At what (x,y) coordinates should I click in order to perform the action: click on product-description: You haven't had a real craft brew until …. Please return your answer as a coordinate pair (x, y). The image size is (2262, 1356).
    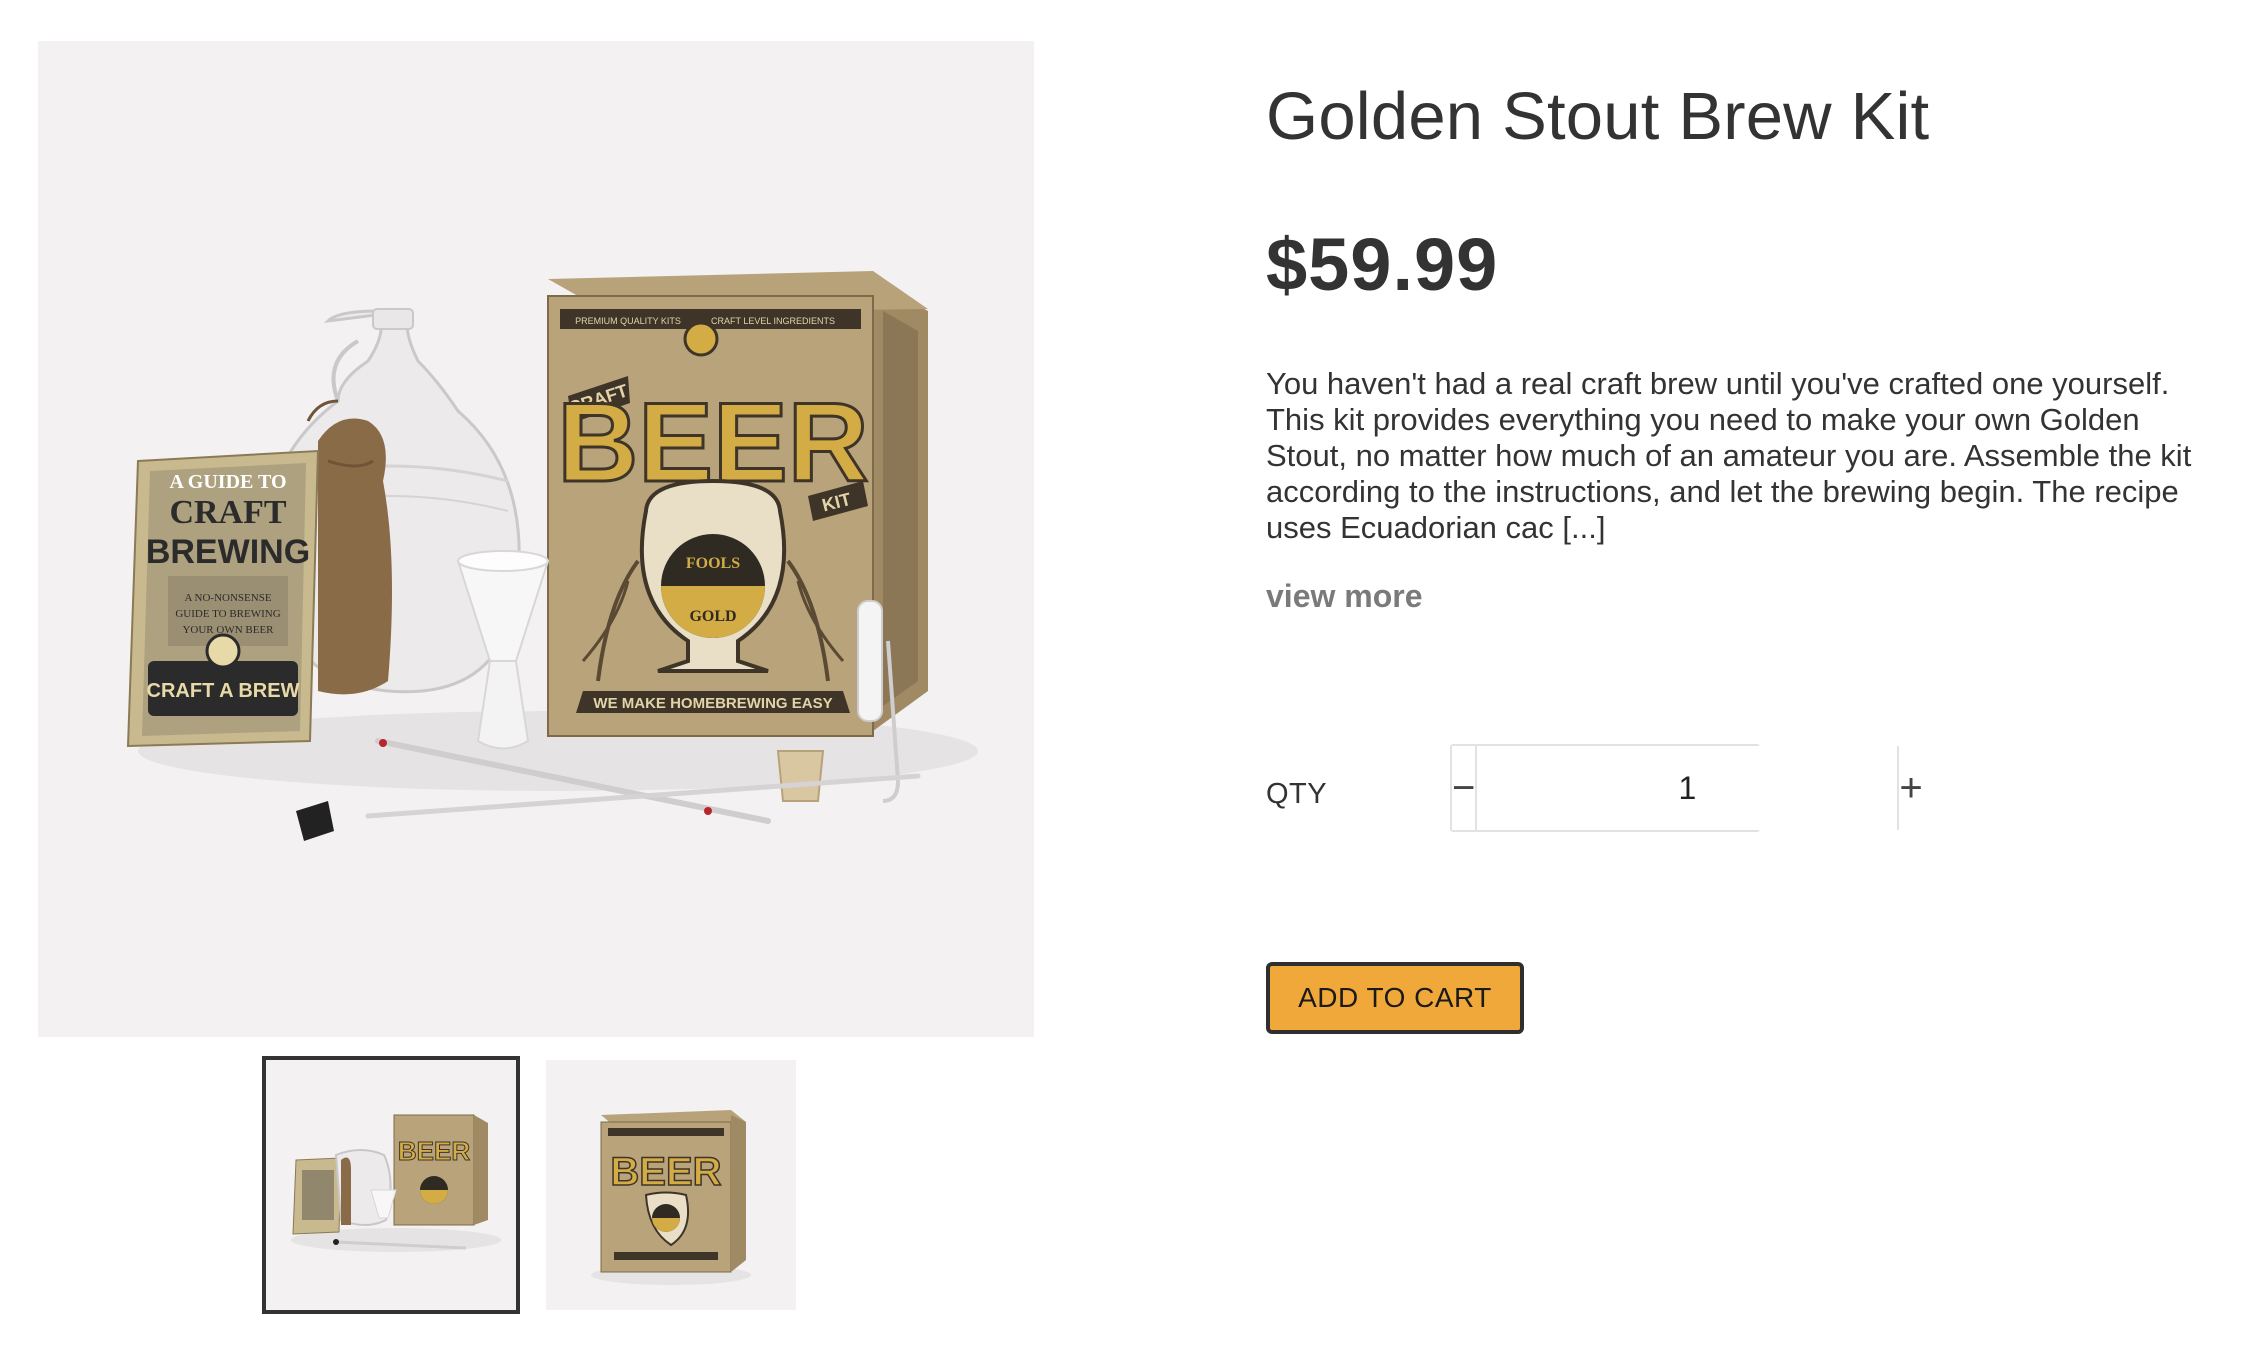
    Looking at the image, I should click on (1729, 455).